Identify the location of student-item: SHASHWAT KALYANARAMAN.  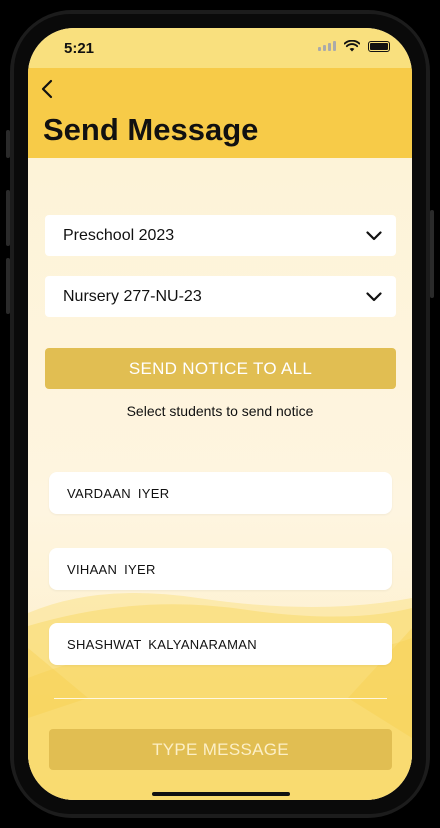
(220, 644).